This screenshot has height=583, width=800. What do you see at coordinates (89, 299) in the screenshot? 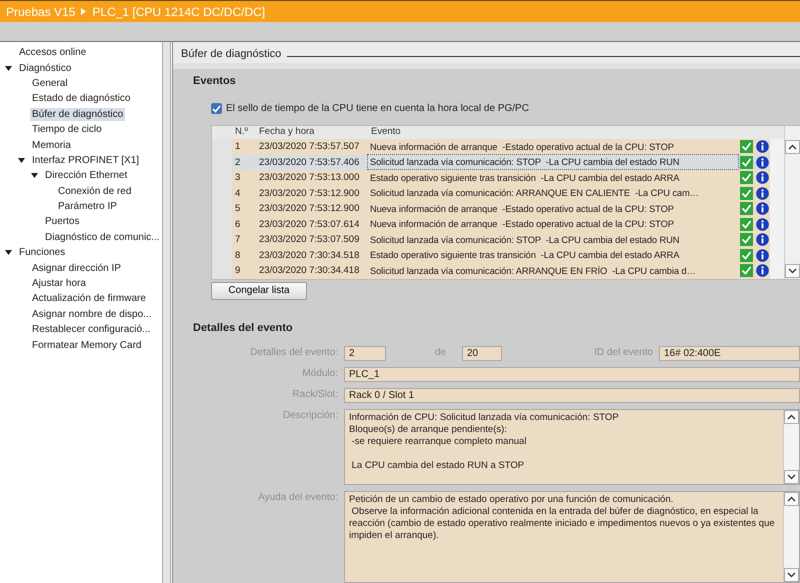
I see `tree-item: Actualización de firmware` at bounding box center [89, 299].